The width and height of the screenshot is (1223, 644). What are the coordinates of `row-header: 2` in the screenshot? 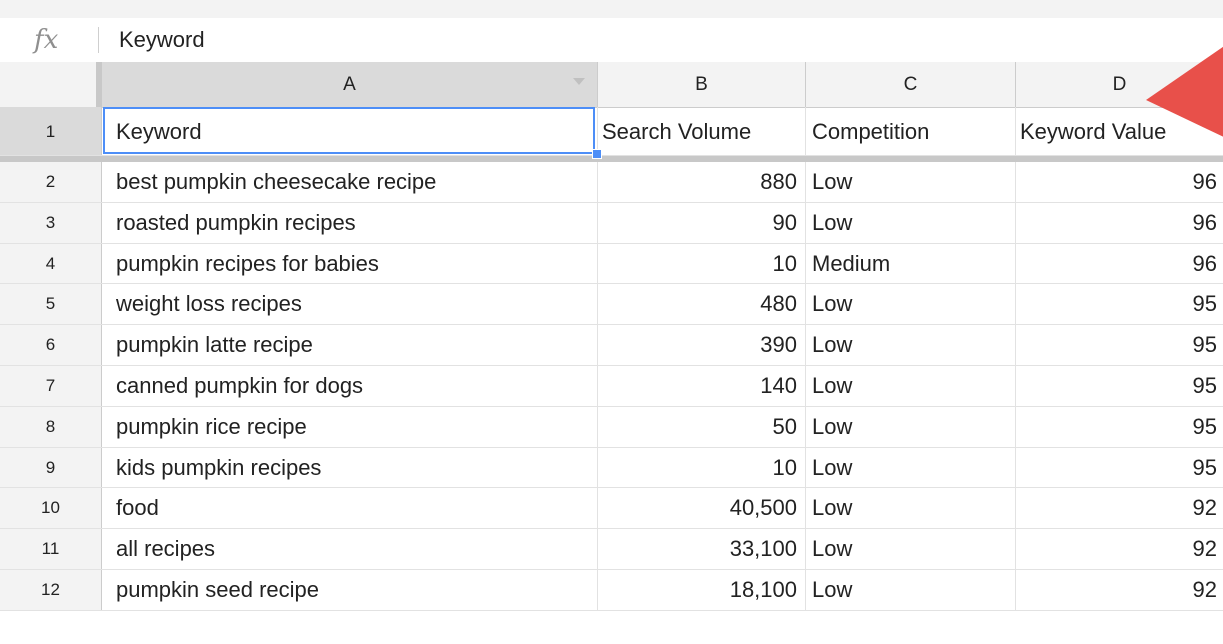 It's located at (51, 182).